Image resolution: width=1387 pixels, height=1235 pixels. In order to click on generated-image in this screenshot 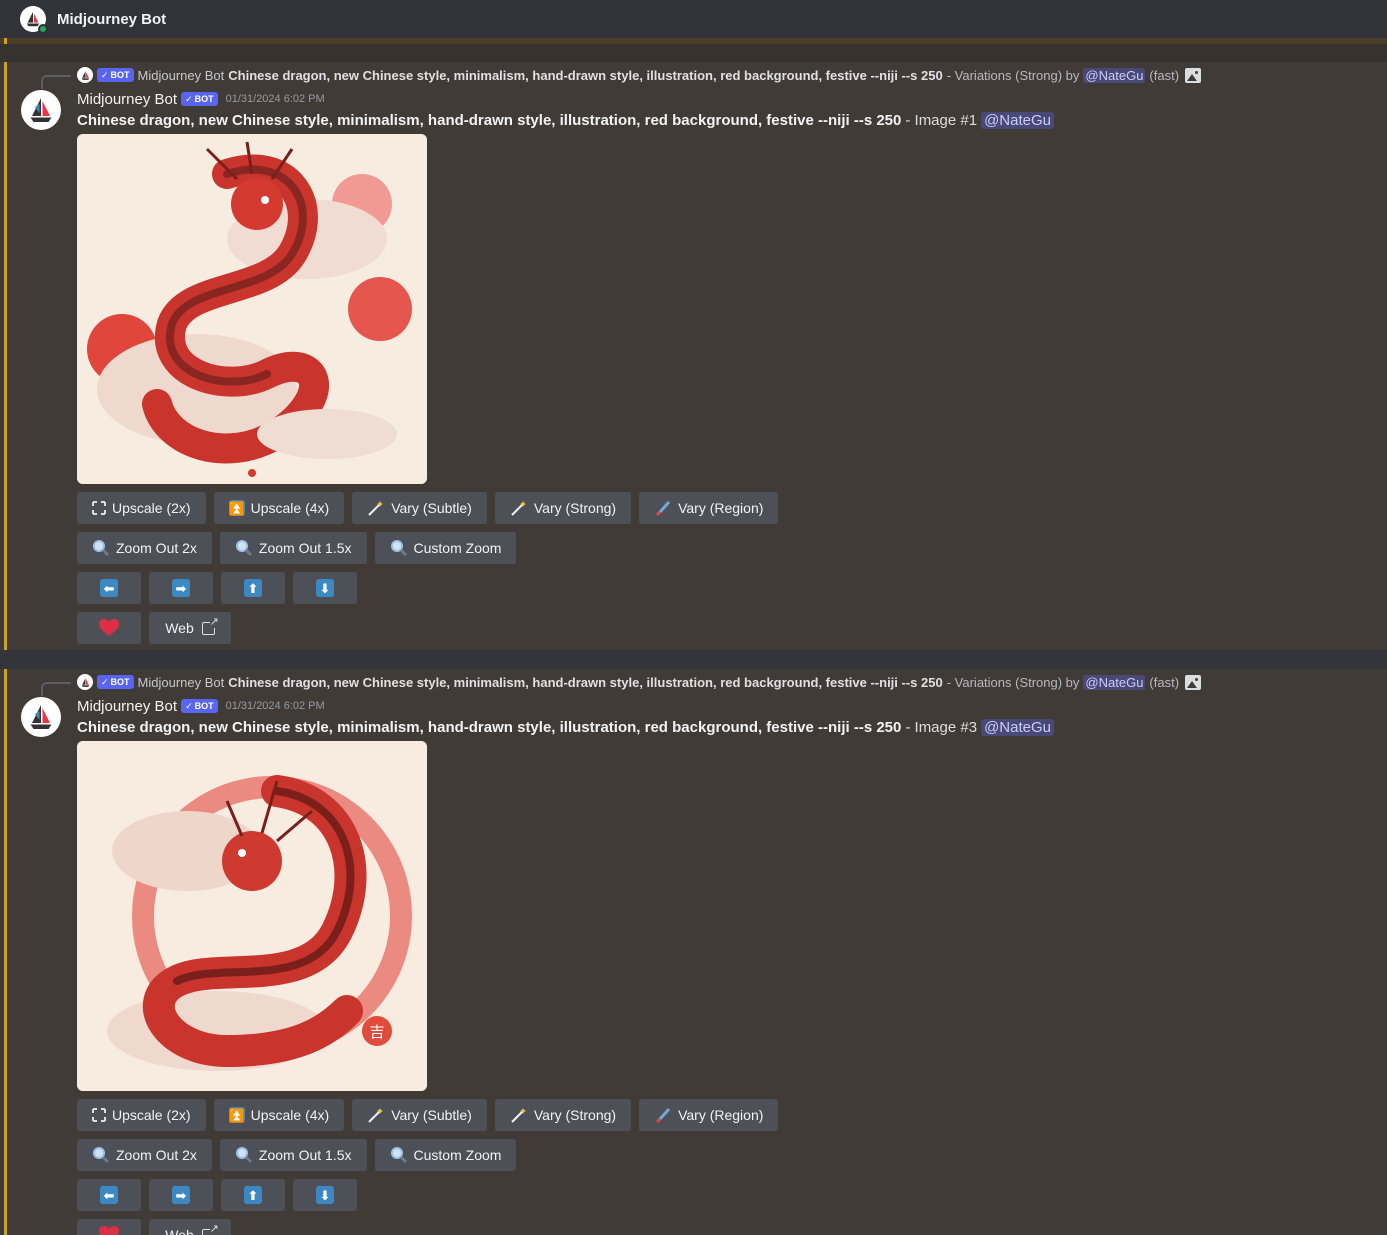, I will do `click(252, 309)`.